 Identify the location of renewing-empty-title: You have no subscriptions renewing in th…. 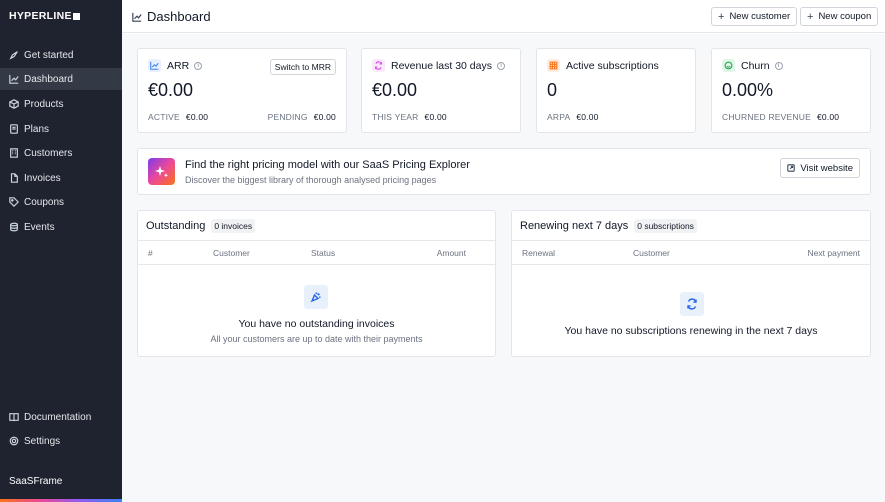
(691, 331).